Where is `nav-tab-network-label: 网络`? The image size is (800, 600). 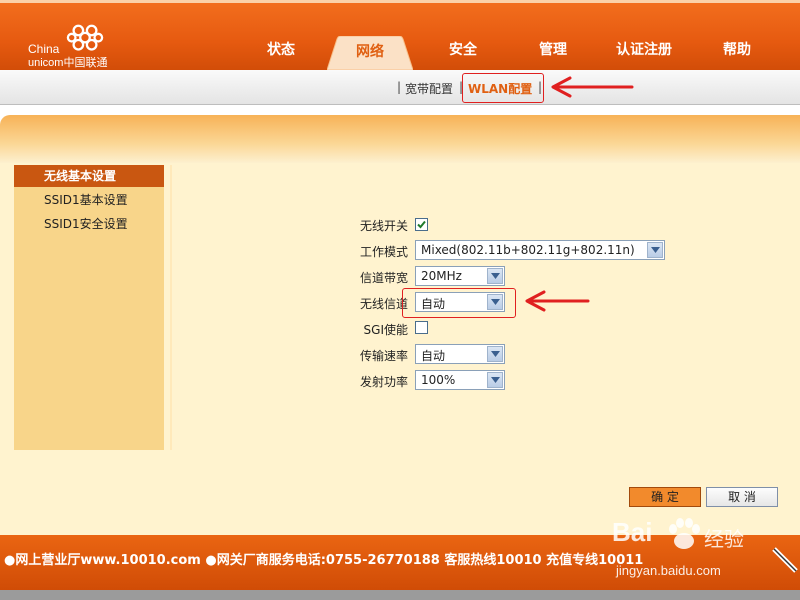 nav-tab-network-label: 网络 is located at coordinates (370, 52).